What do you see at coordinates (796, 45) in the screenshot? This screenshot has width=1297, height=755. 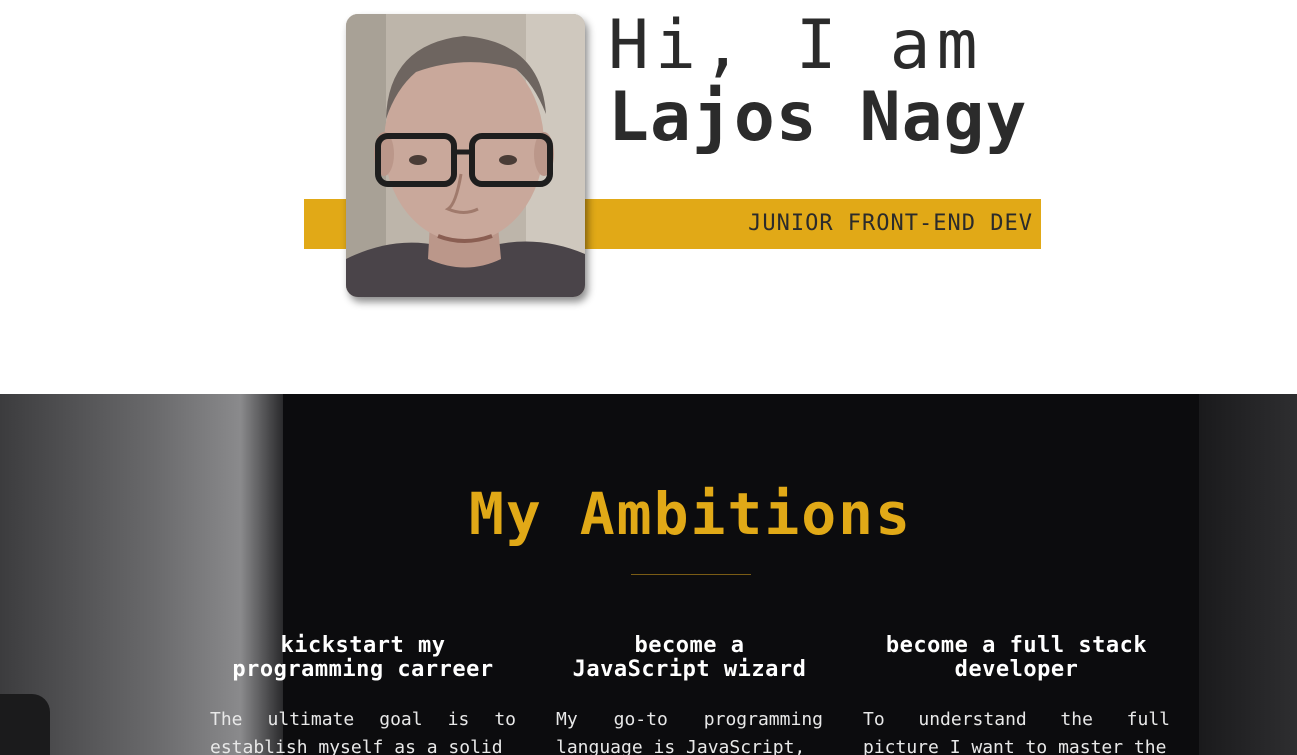 I see `greeting-text: Hi, I am` at bounding box center [796, 45].